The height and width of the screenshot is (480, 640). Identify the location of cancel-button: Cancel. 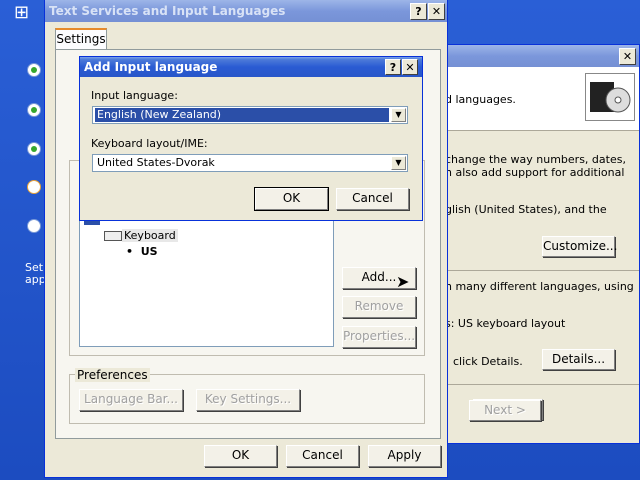
(322, 456).